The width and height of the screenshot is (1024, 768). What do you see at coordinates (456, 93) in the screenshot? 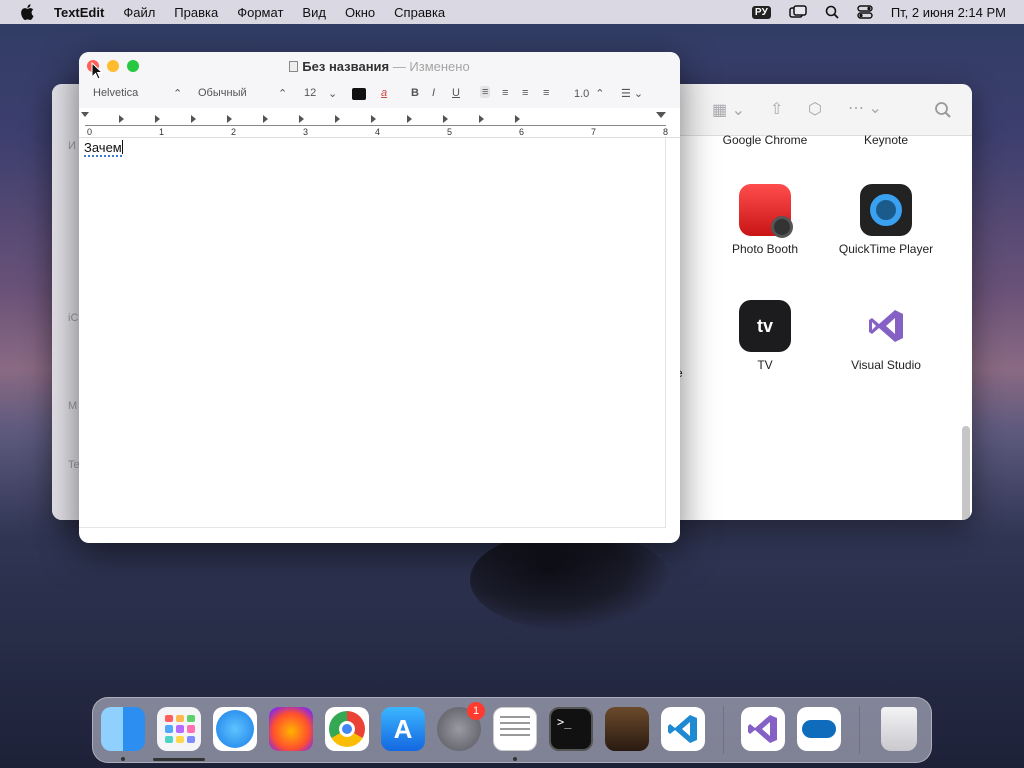
I see `underline-button: U` at bounding box center [456, 93].